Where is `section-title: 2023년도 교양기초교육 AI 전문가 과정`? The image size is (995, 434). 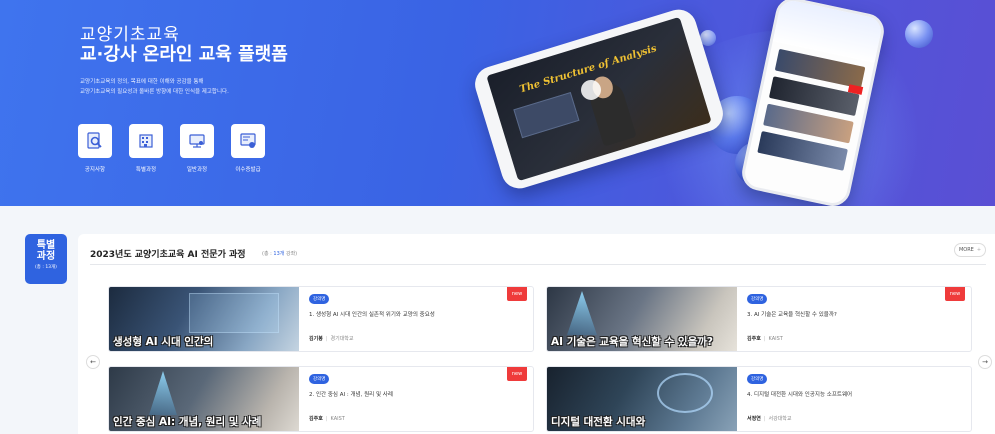
section-title: 2023년도 교양기초교육 AI 전문가 과정 is located at coordinates (168, 255).